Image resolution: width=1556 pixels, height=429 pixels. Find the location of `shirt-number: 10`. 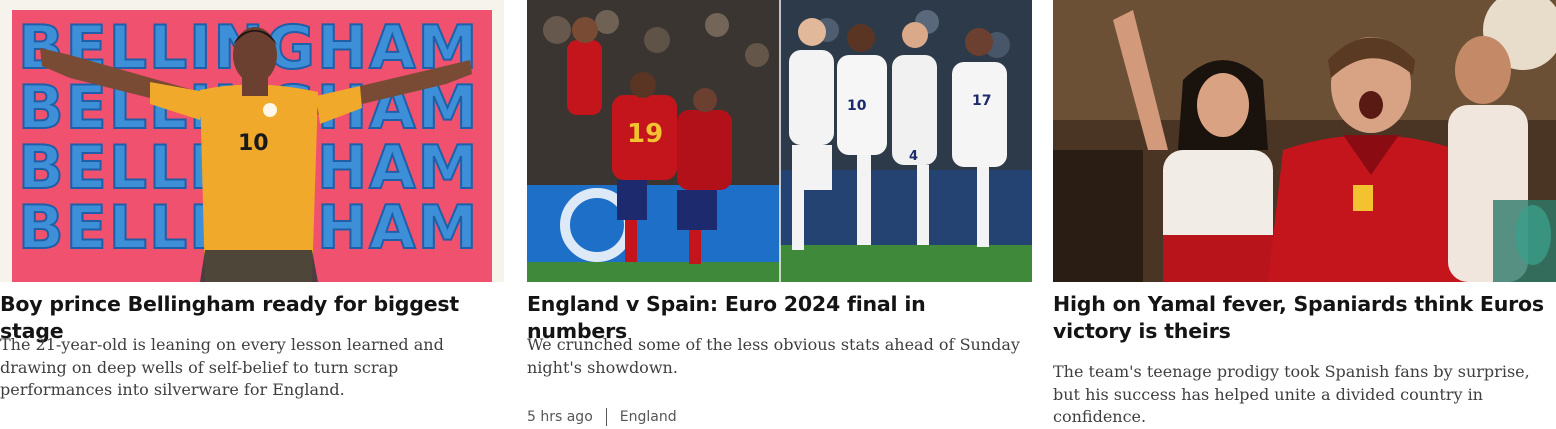

shirt-number: 10 is located at coordinates (253, 143).